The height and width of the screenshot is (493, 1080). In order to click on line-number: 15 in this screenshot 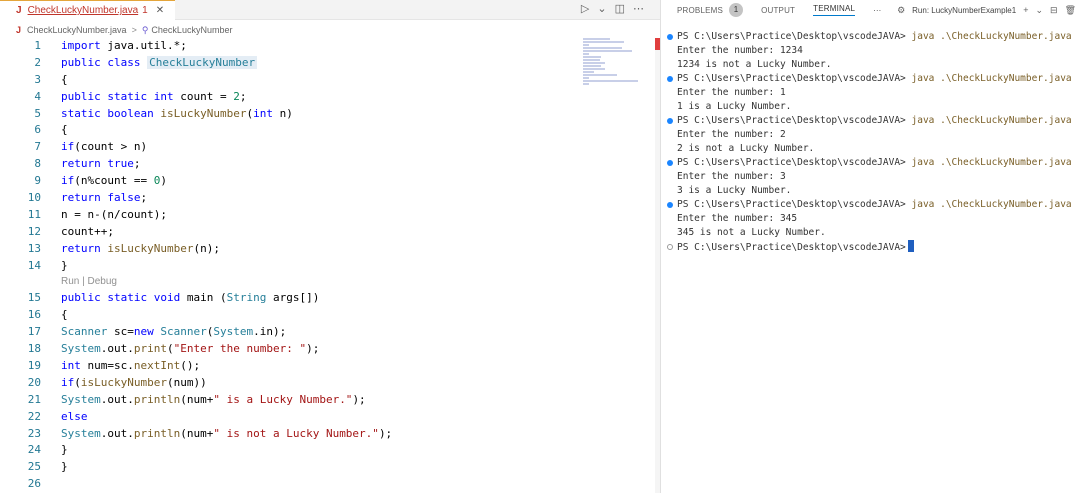, I will do `click(34, 298)`.